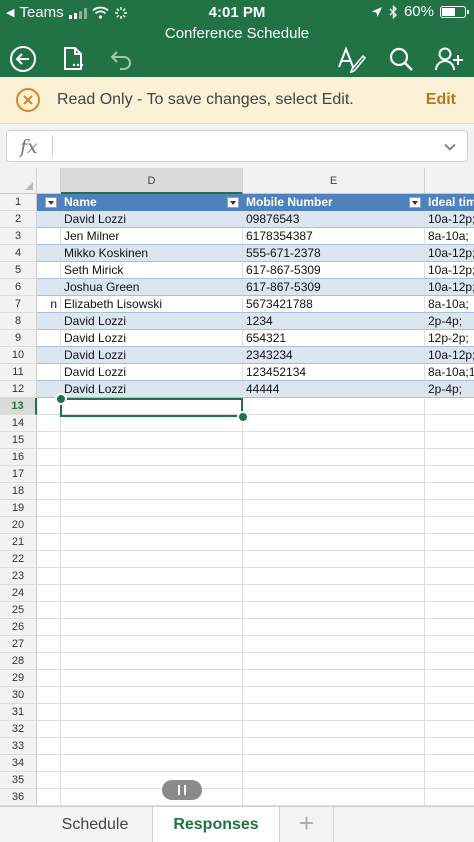 Image resolution: width=474 pixels, height=842 pixels. Describe the element at coordinates (18, 202) in the screenshot. I see `row-header: 1` at that location.